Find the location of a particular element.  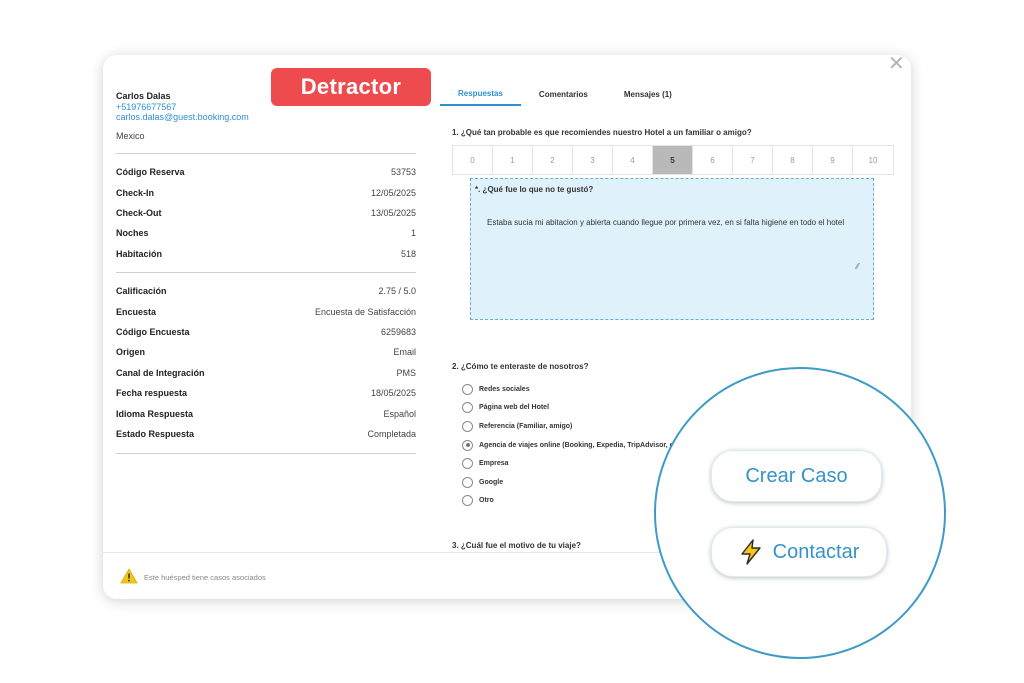

radio-option: Página web del Hotel is located at coordinates (571, 408).